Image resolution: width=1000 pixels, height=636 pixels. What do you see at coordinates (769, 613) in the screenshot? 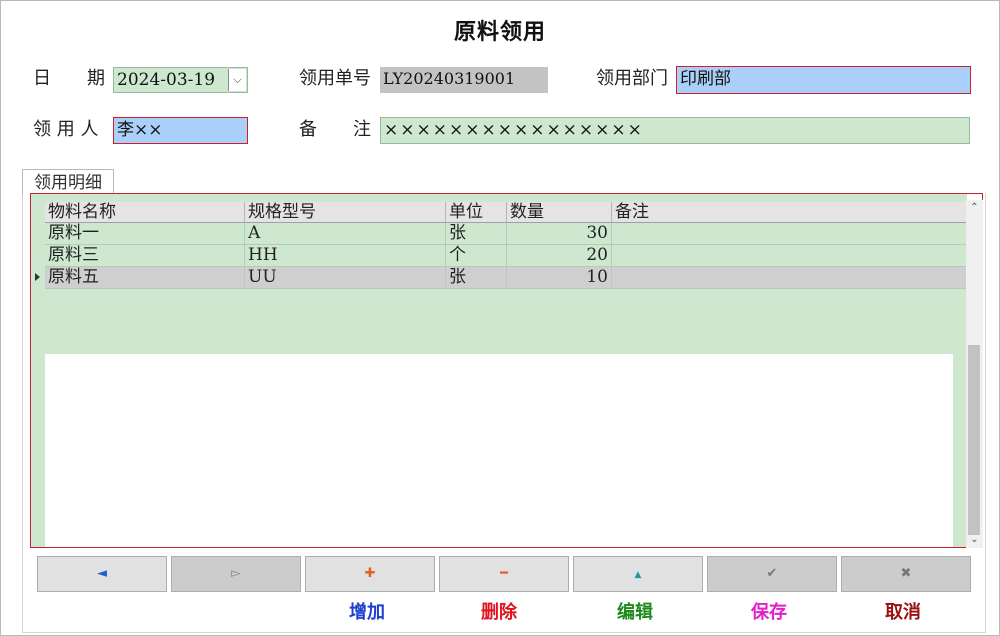
I see `save-button: 保存` at bounding box center [769, 613].